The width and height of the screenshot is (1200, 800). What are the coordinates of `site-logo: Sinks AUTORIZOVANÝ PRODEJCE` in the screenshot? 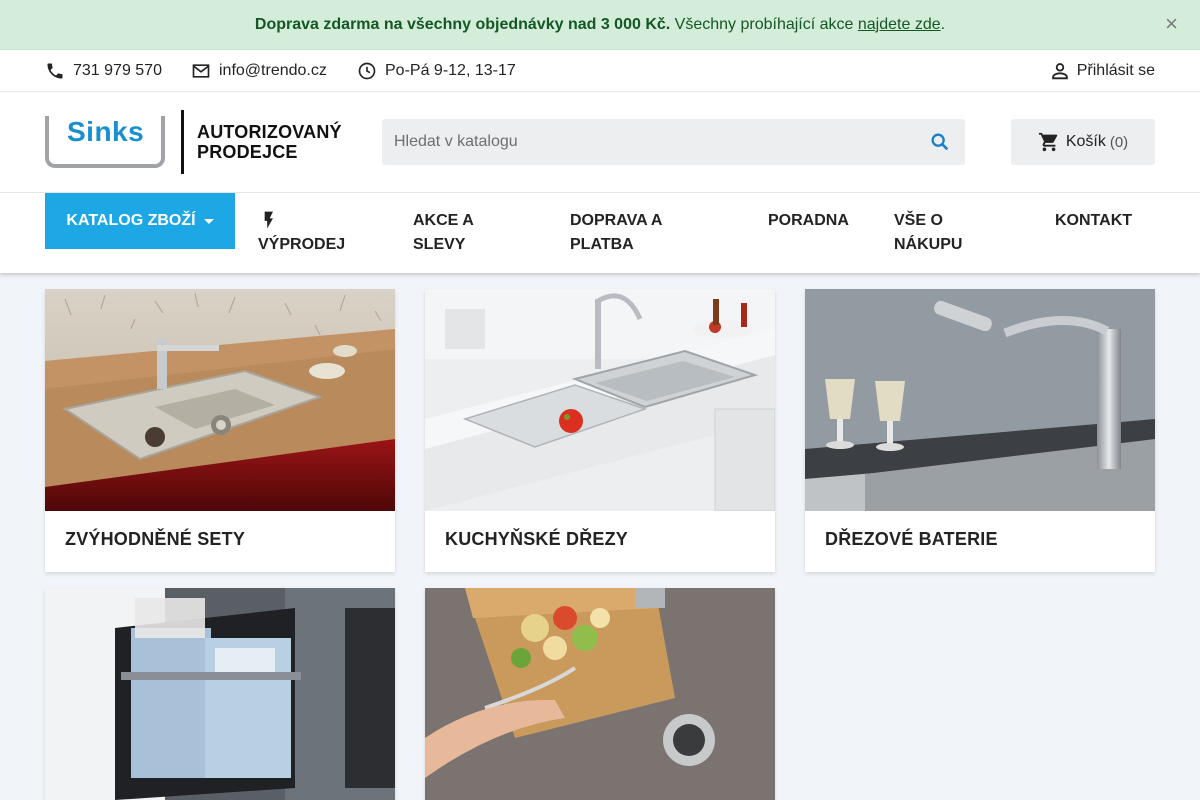 It's located at (200, 142).